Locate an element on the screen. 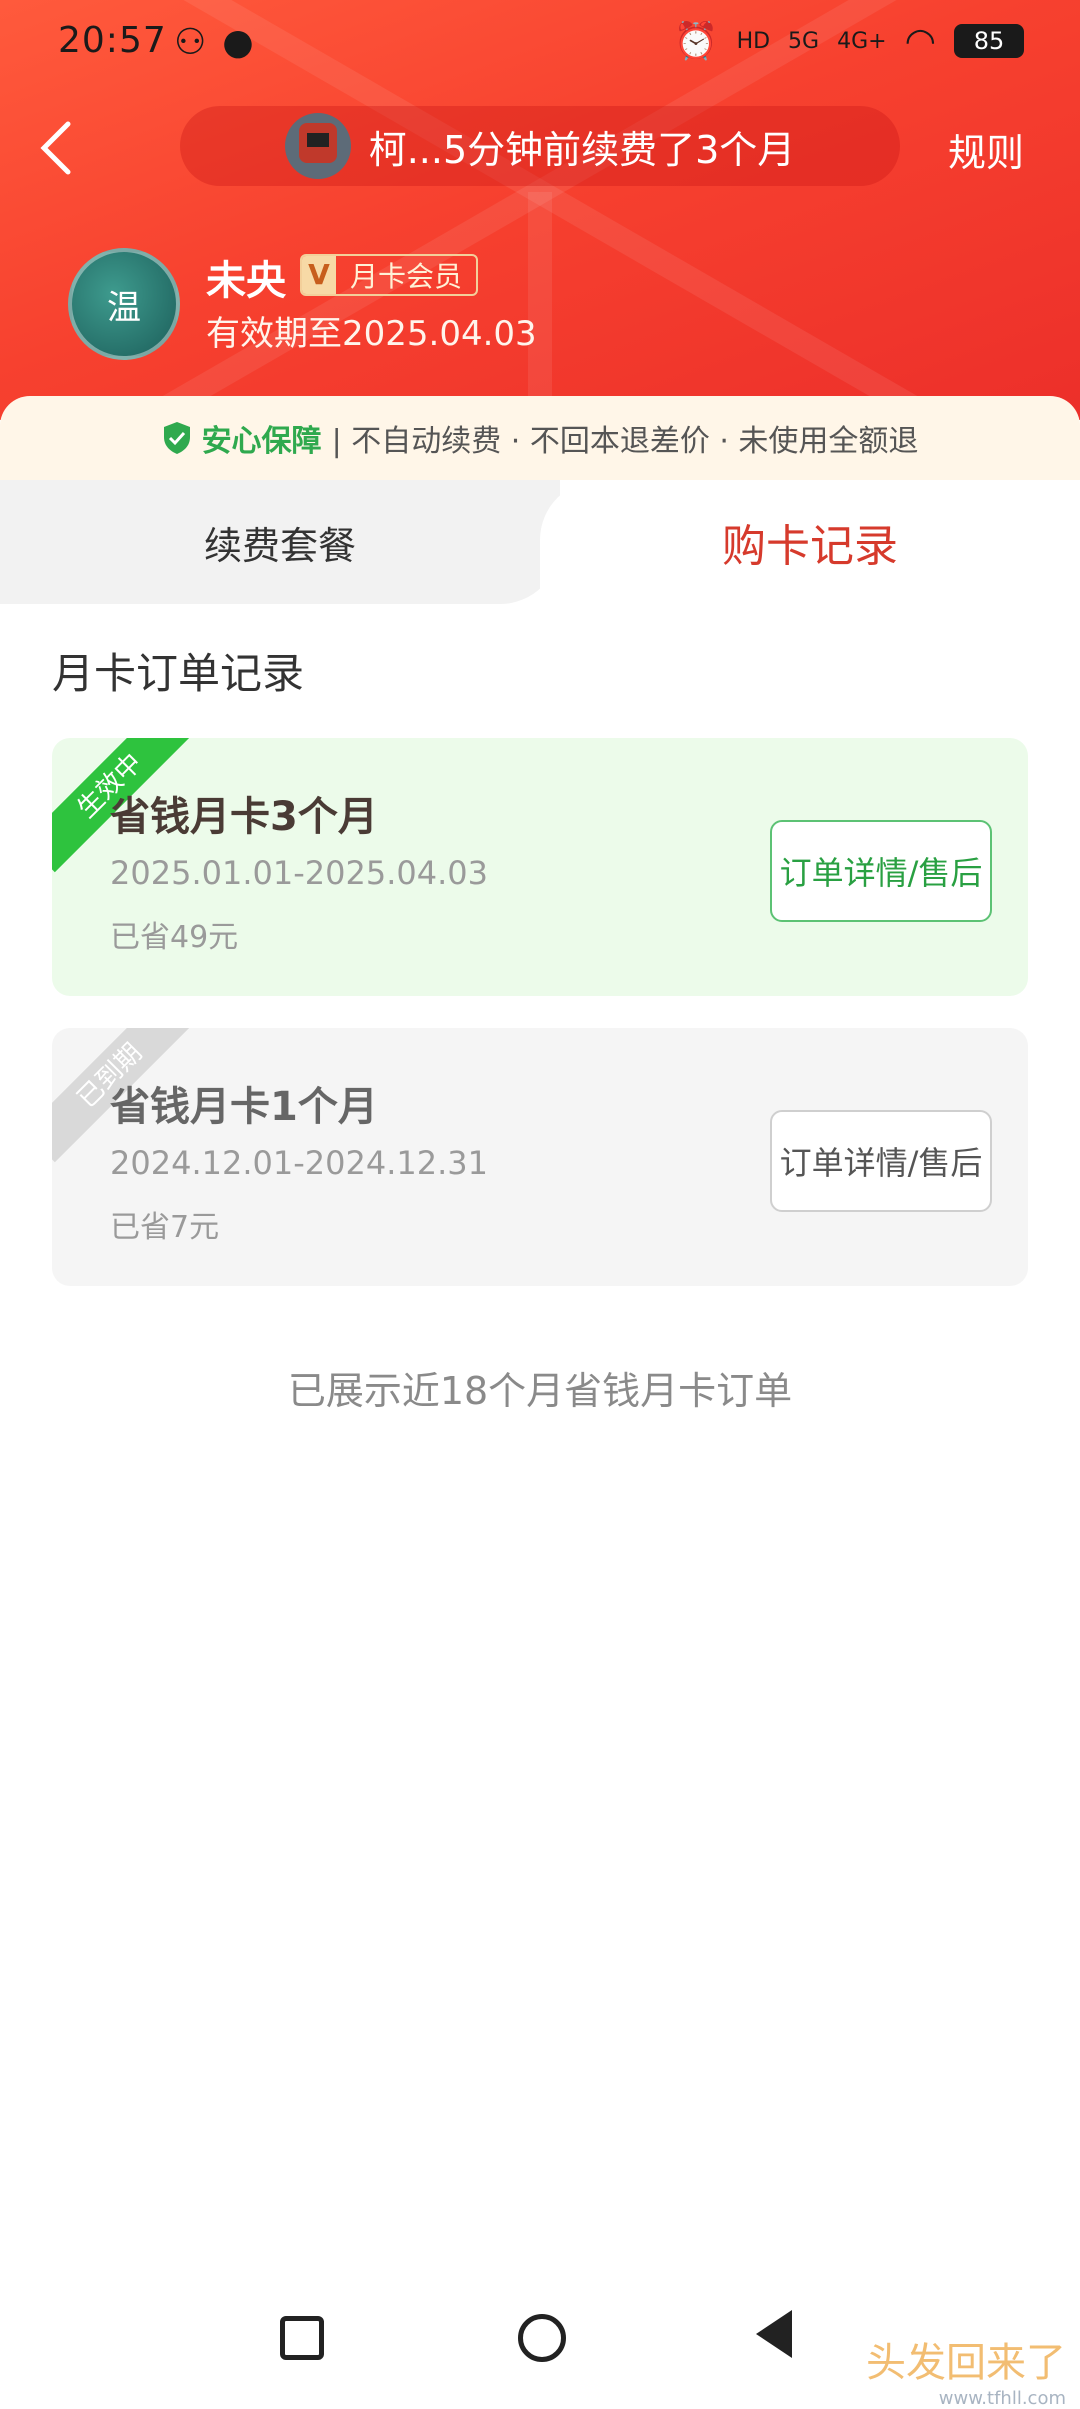  footer-note: 已展示近18个月省钱月卡订单 is located at coordinates (540, 1391).